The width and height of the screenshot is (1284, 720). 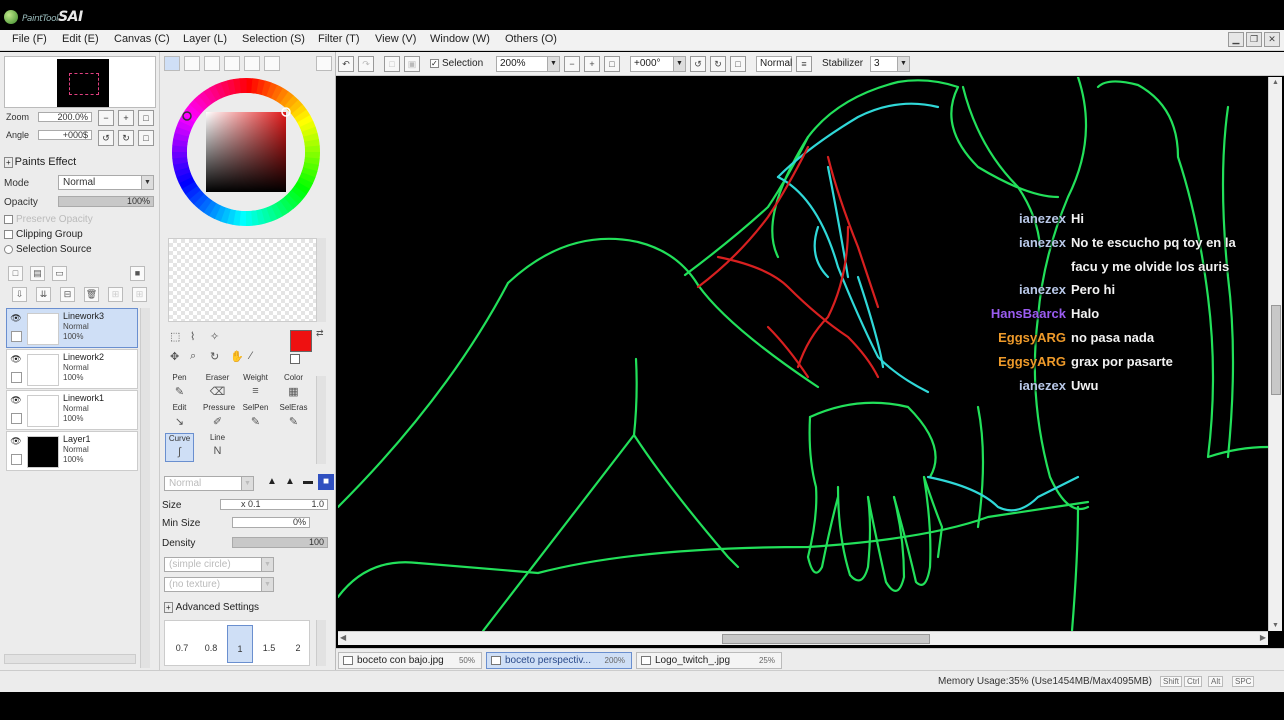 What do you see at coordinates (271, 522) in the screenshot?
I see `min-size-slider: 0%` at bounding box center [271, 522].